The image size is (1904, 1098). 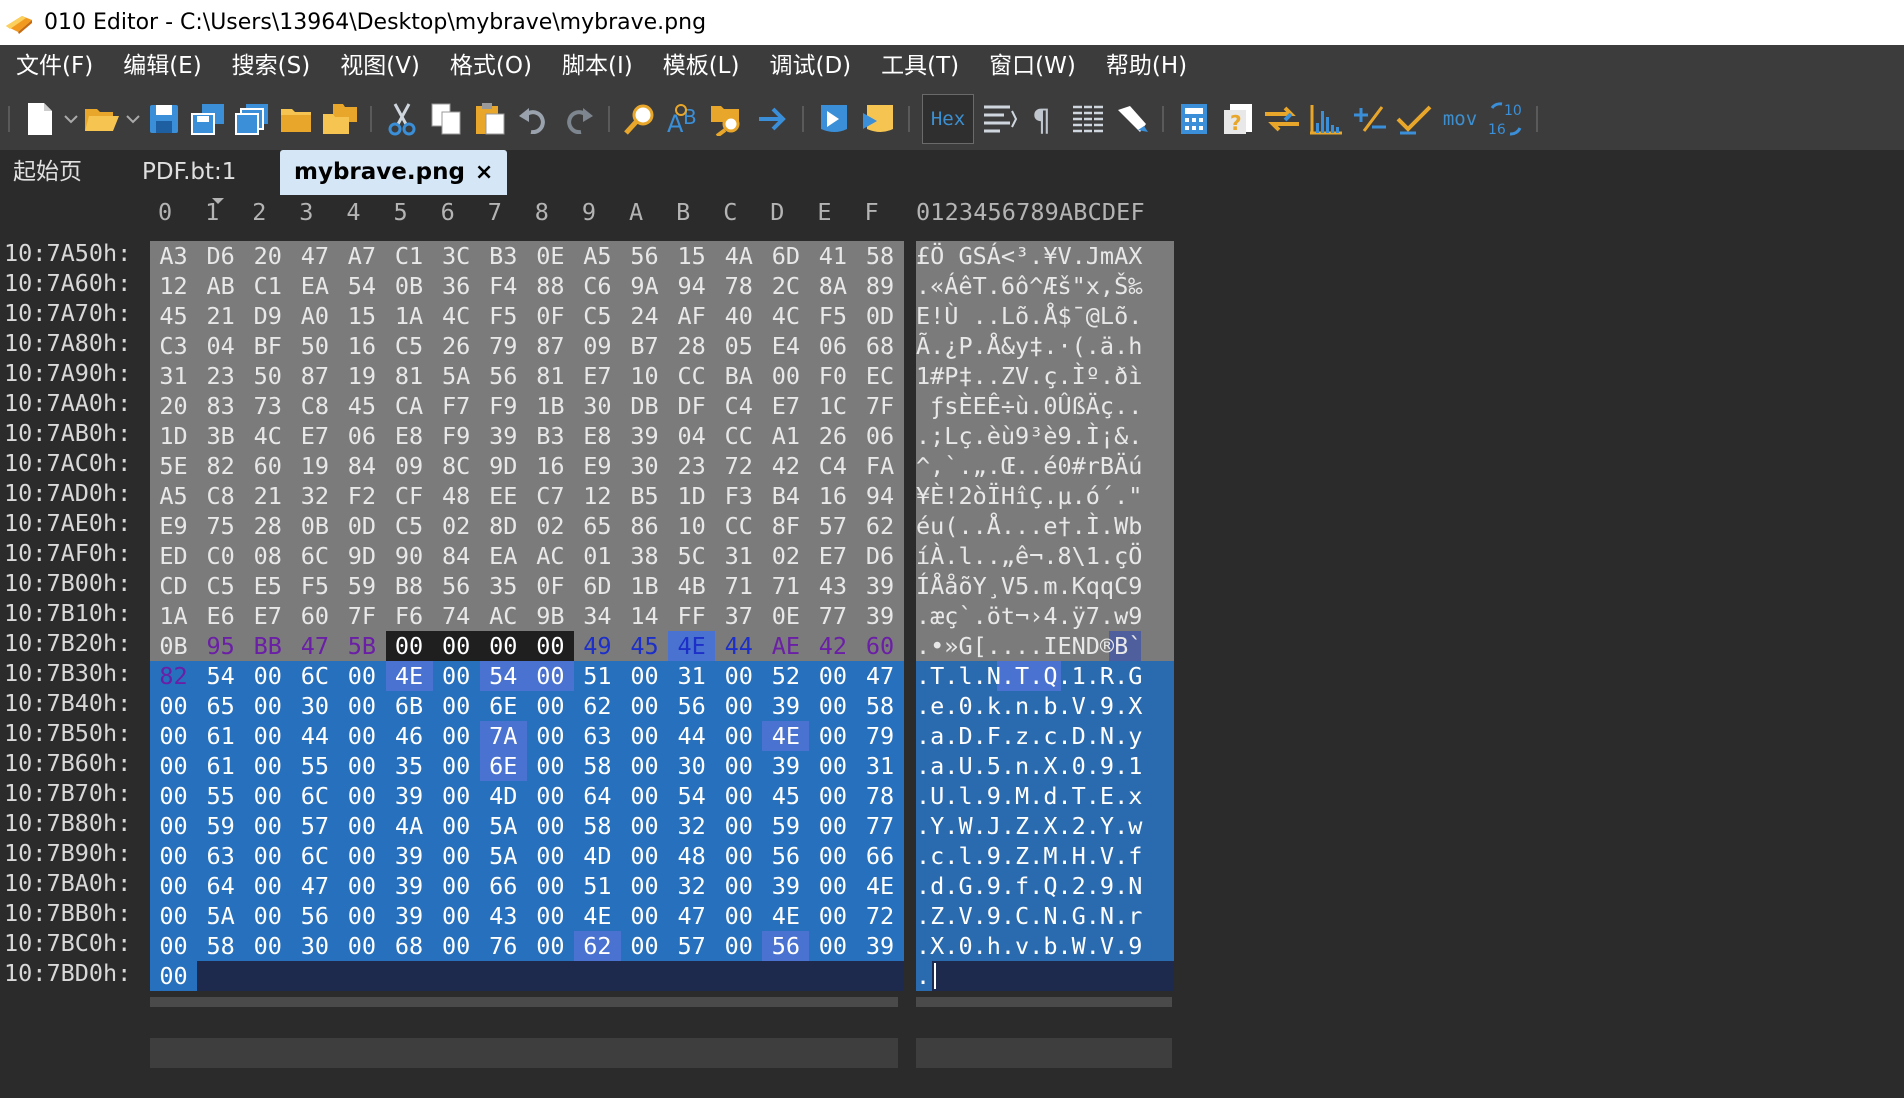 I want to click on hex-byte: C0, so click(x=220, y=556).